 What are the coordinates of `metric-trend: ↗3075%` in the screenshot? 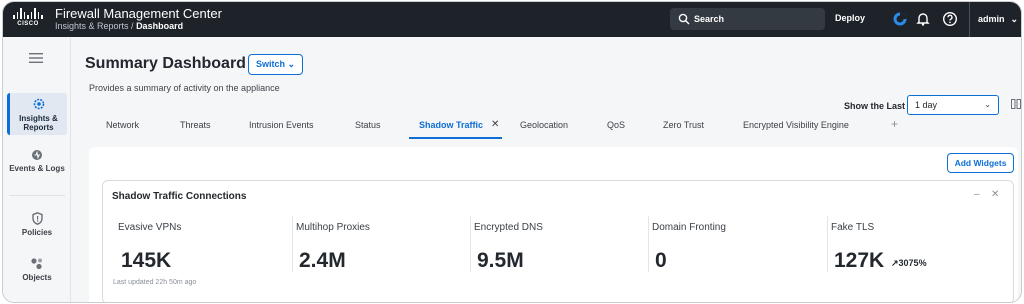 It's located at (909, 263).